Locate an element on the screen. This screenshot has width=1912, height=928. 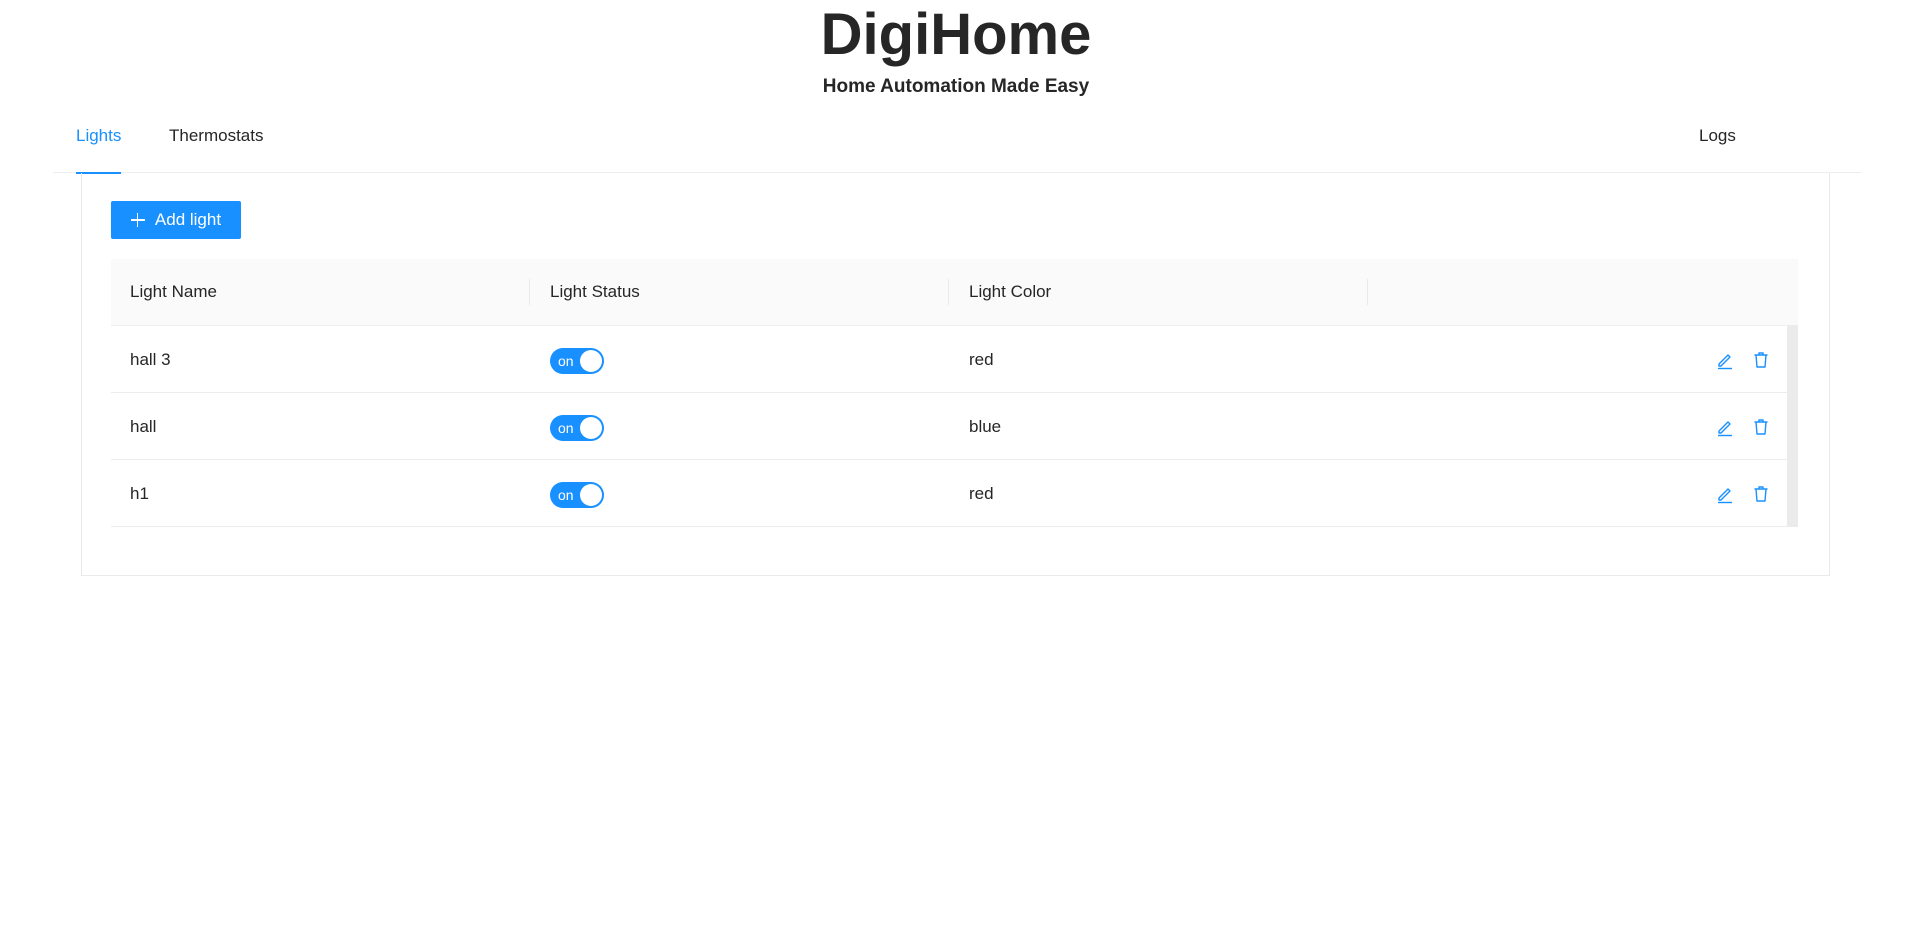
light-name: hall 3 is located at coordinates (150, 359).